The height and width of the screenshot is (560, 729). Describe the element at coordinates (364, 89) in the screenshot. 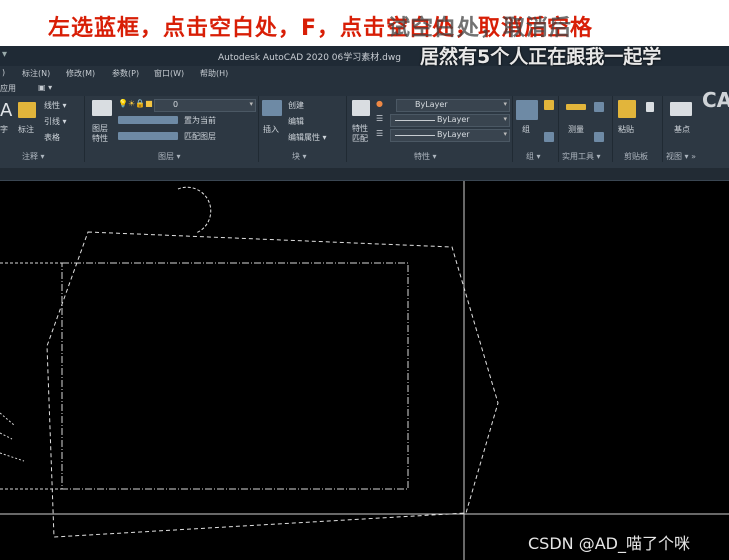

I see `ribbon-tab-row: 应用 ▣ ▾` at that location.